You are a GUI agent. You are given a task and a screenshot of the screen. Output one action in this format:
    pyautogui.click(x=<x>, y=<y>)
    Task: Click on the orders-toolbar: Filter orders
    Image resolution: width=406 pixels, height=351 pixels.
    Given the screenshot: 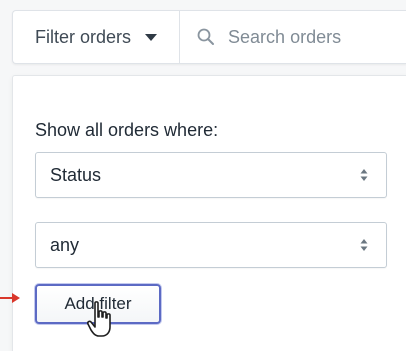 What is the action you would take?
    pyautogui.click(x=209, y=37)
    